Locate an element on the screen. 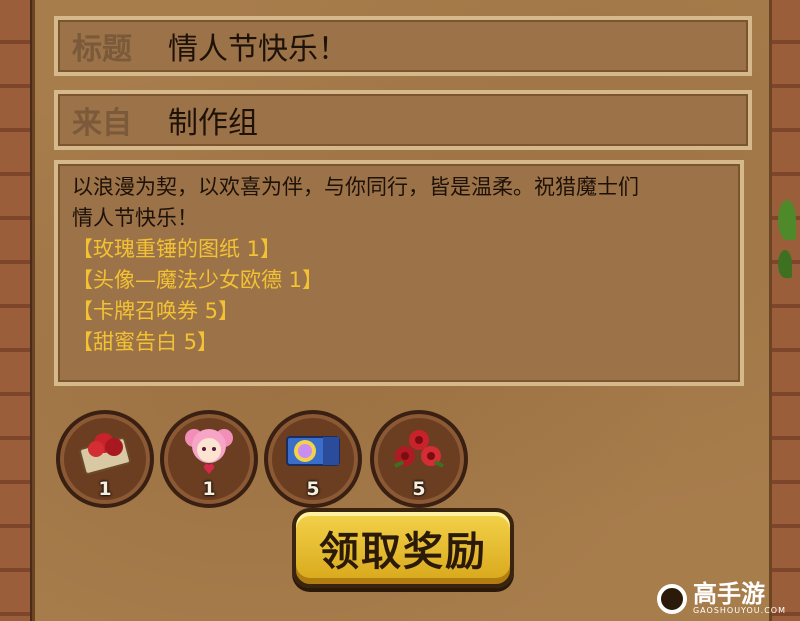 This screenshot has height=621, width=800. body-line-2: 情人节快乐！ is located at coordinates (135, 218).